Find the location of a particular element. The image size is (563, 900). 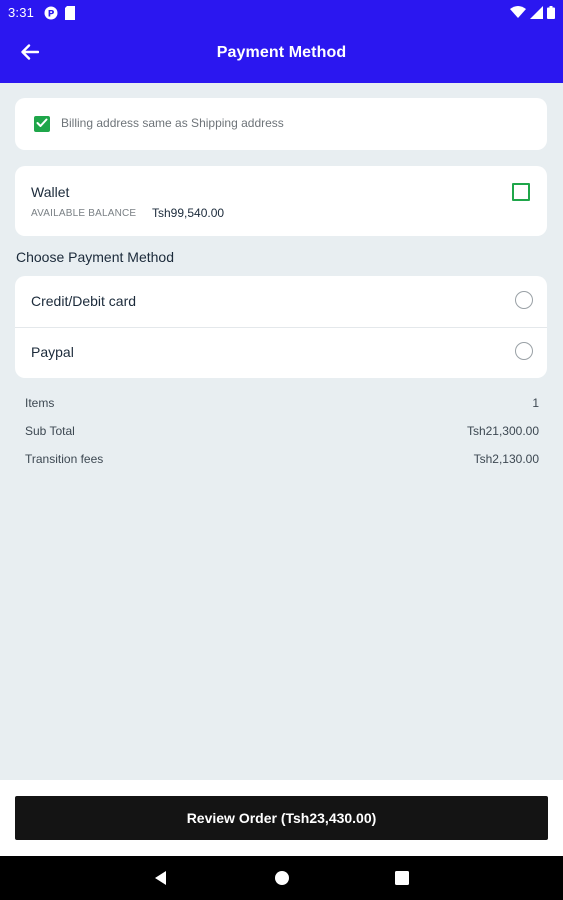

page-title: Payment Method is located at coordinates (281, 52).